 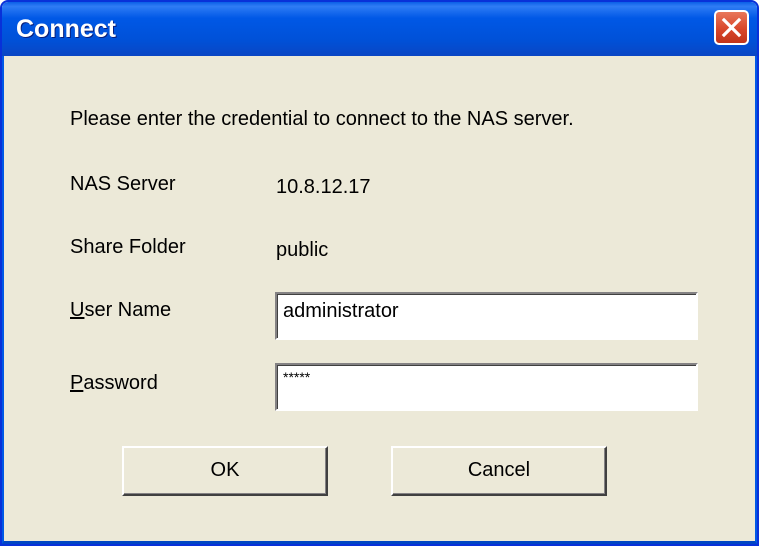 I want to click on nas-server-label: NAS Server, so click(x=123, y=184).